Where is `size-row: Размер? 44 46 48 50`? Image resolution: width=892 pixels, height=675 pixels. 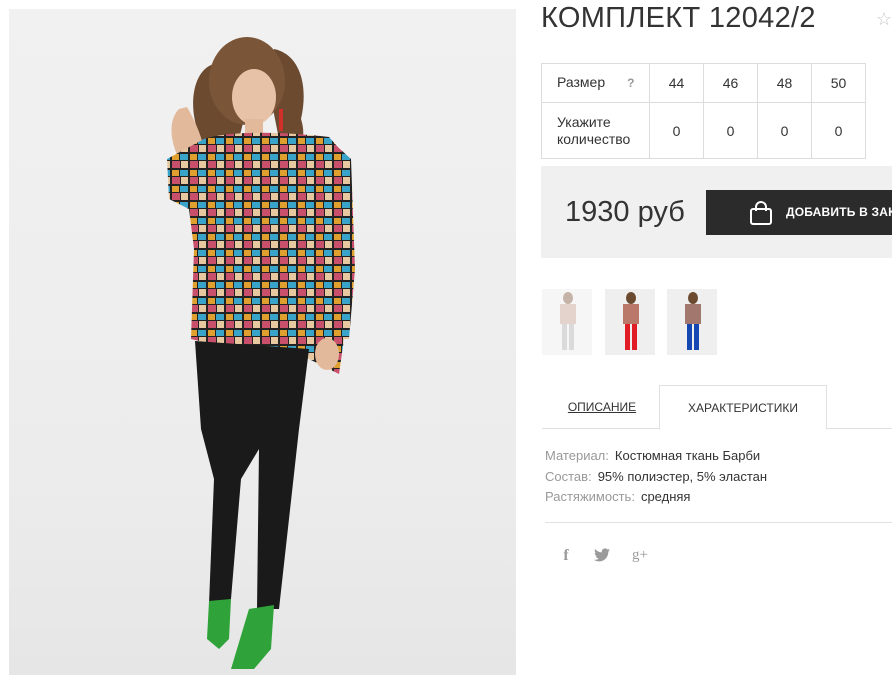
size-row: Размер? 44 46 48 50 is located at coordinates (703, 83).